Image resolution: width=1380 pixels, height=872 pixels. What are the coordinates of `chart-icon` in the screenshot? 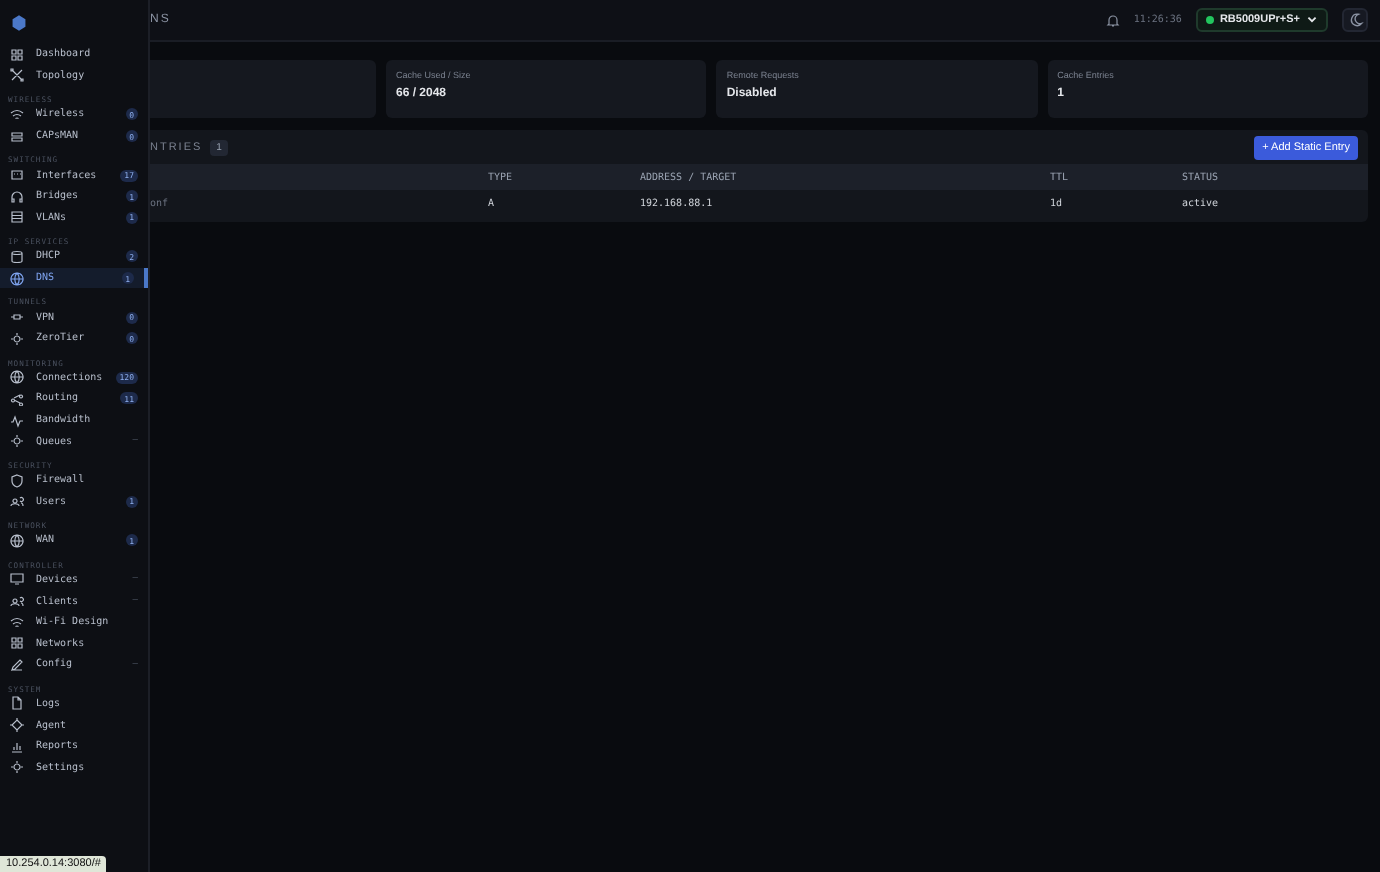 It's located at (17, 746).